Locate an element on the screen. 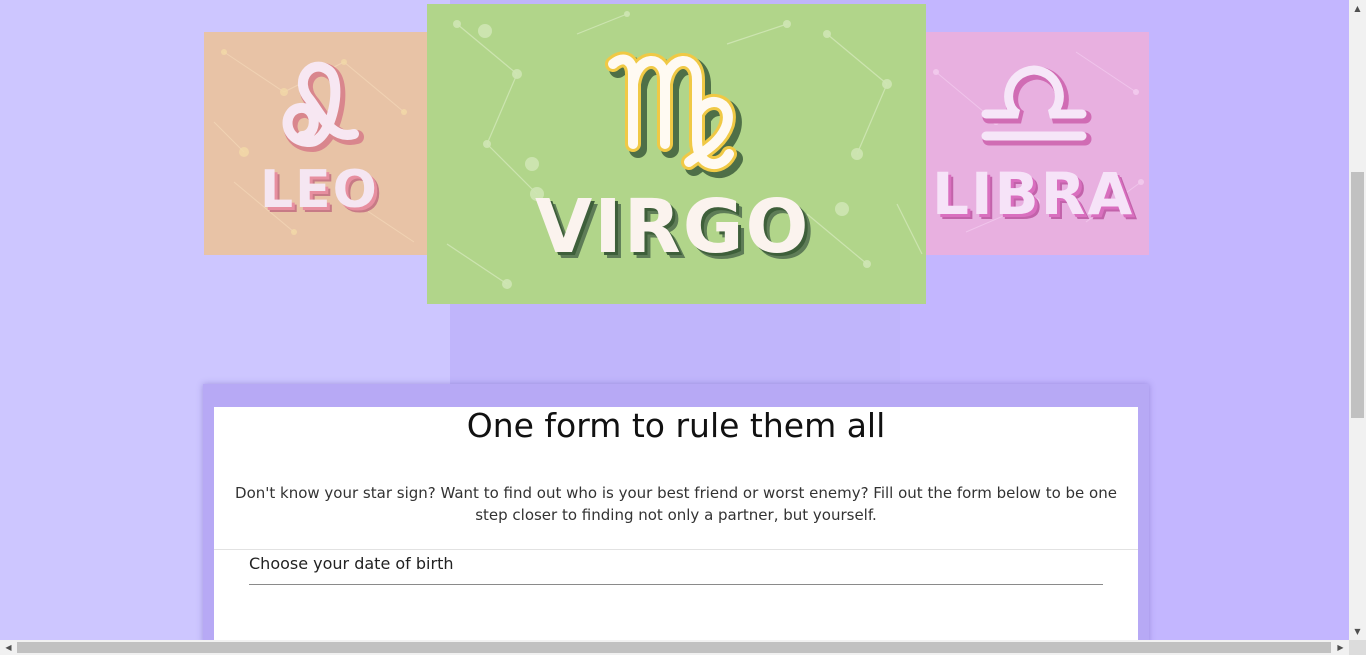  date-of-birth-label: Choose your date of birth is located at coordinates (351, 563).